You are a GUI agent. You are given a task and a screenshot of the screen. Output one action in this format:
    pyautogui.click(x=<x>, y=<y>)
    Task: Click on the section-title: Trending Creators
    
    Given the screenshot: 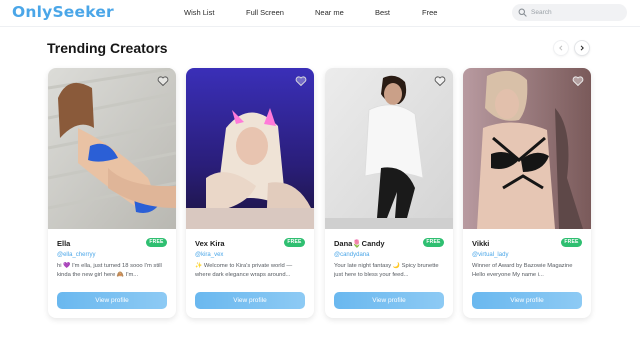 What is the action you would take?
    pyautogui.click(x=107, y=48)
    